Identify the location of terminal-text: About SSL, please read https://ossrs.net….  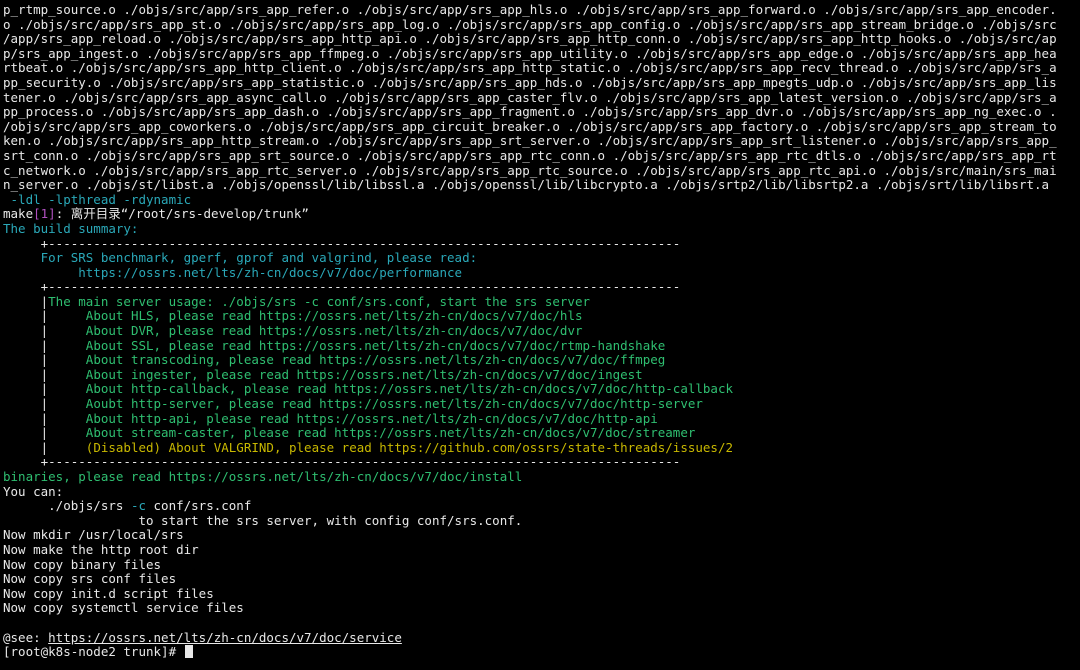
(375, 345).